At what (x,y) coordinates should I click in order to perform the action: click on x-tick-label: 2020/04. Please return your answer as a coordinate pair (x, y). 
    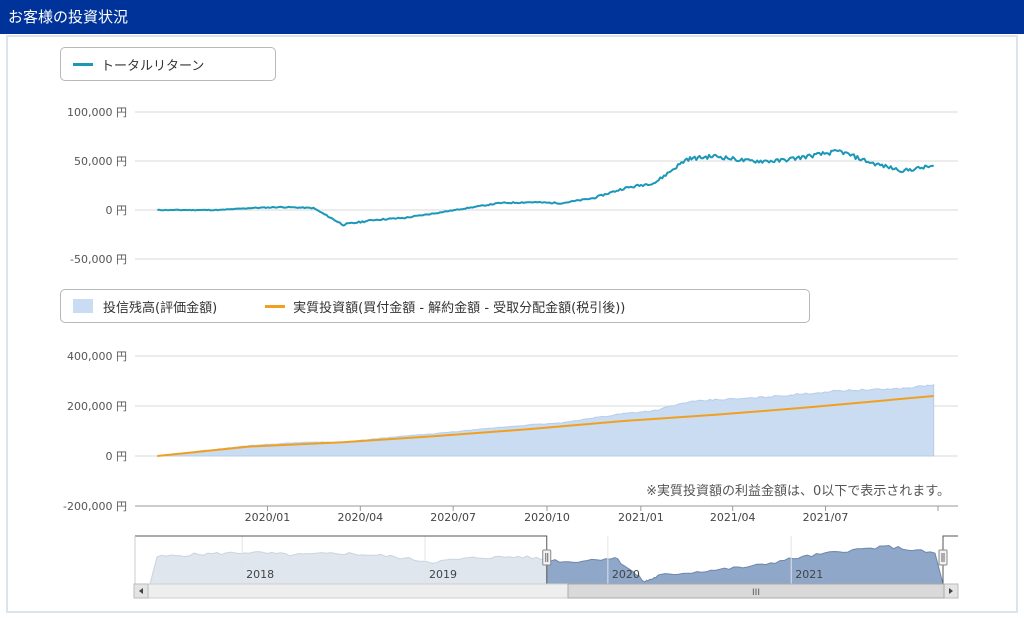
    Looking at the image, I should click on (360, 517).